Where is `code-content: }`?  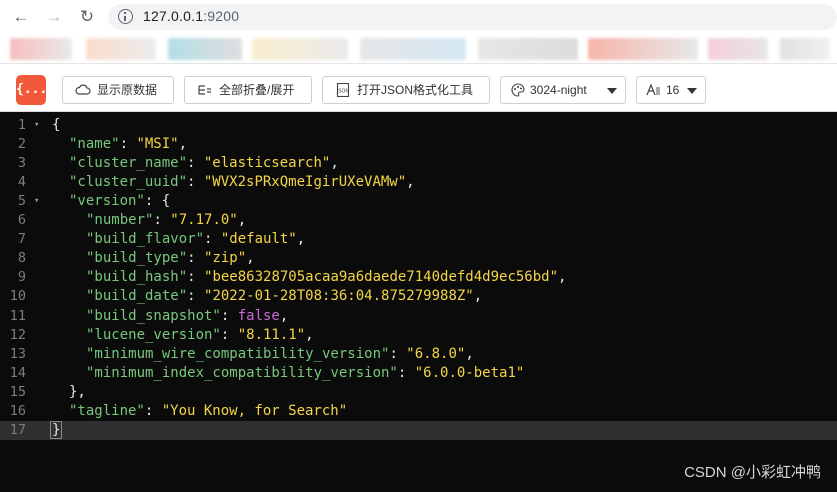 code-content: } is located at coordinates (56, 430).